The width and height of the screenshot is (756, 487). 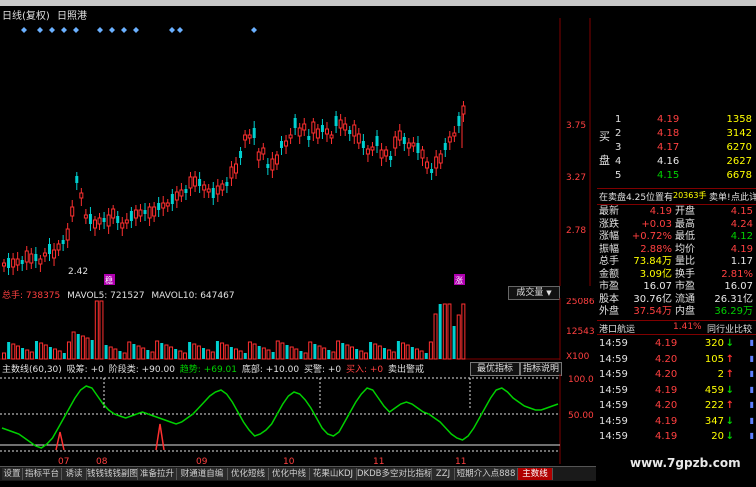 I want to click on quote-label: 涨幅, so click(x=609, y=236).